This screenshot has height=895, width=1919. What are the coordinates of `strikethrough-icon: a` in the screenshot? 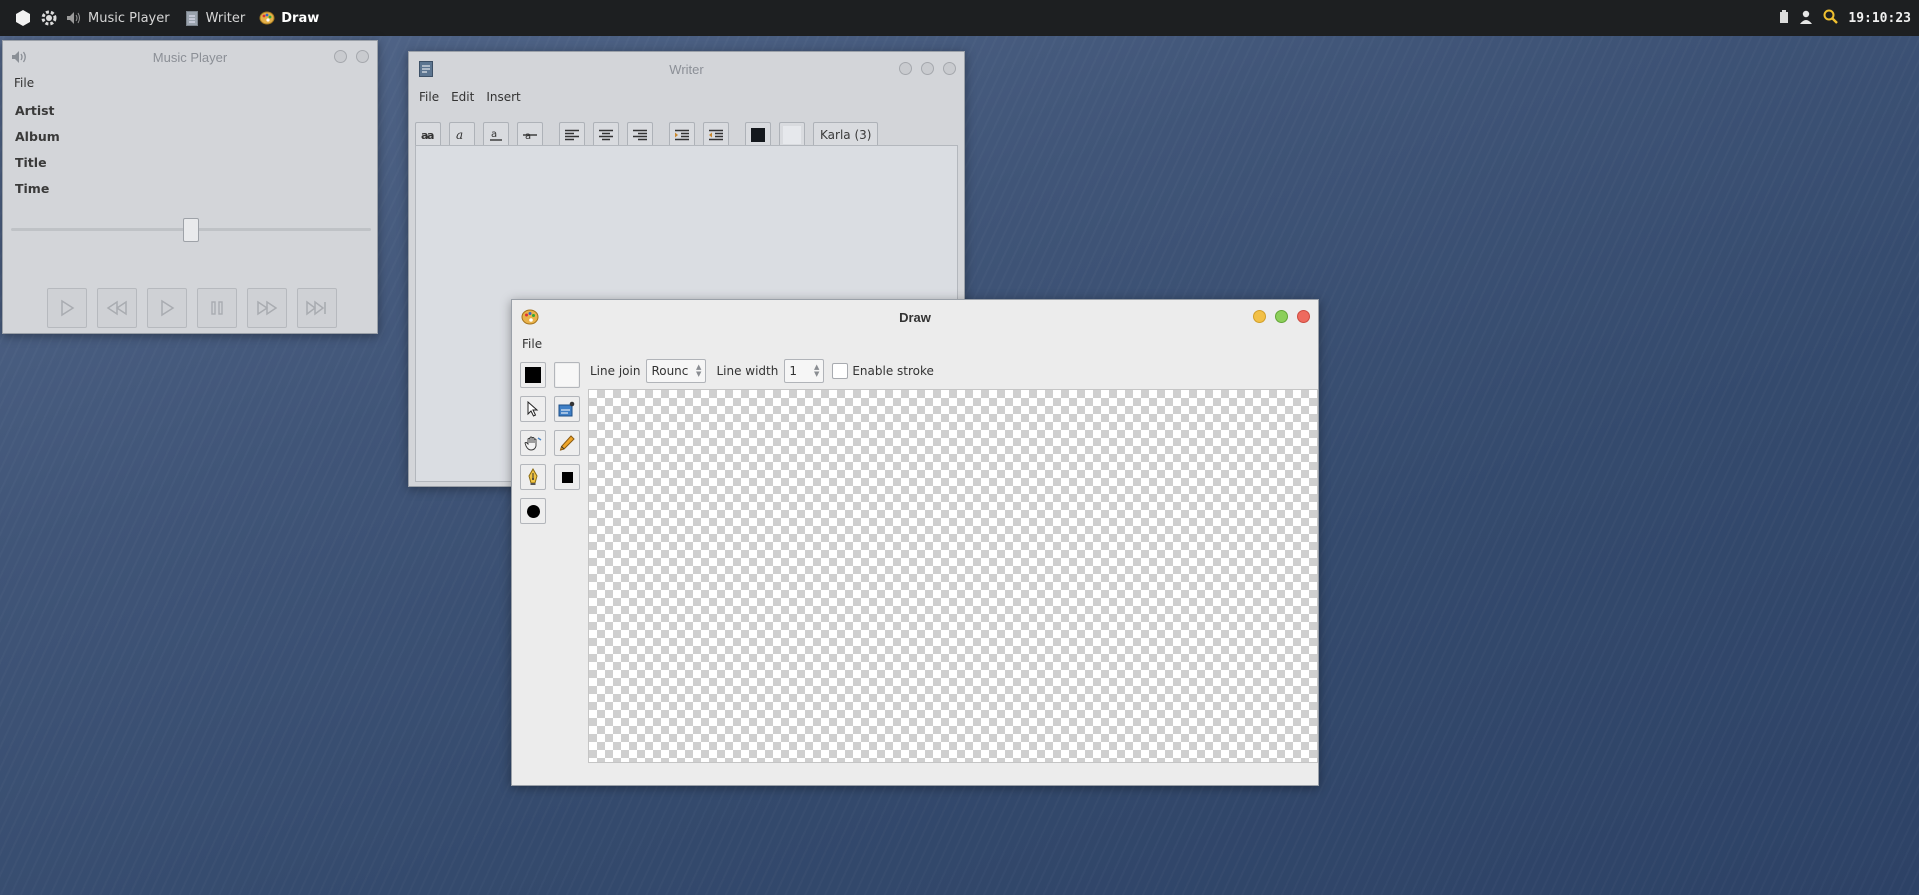 It's located at (530, 136).